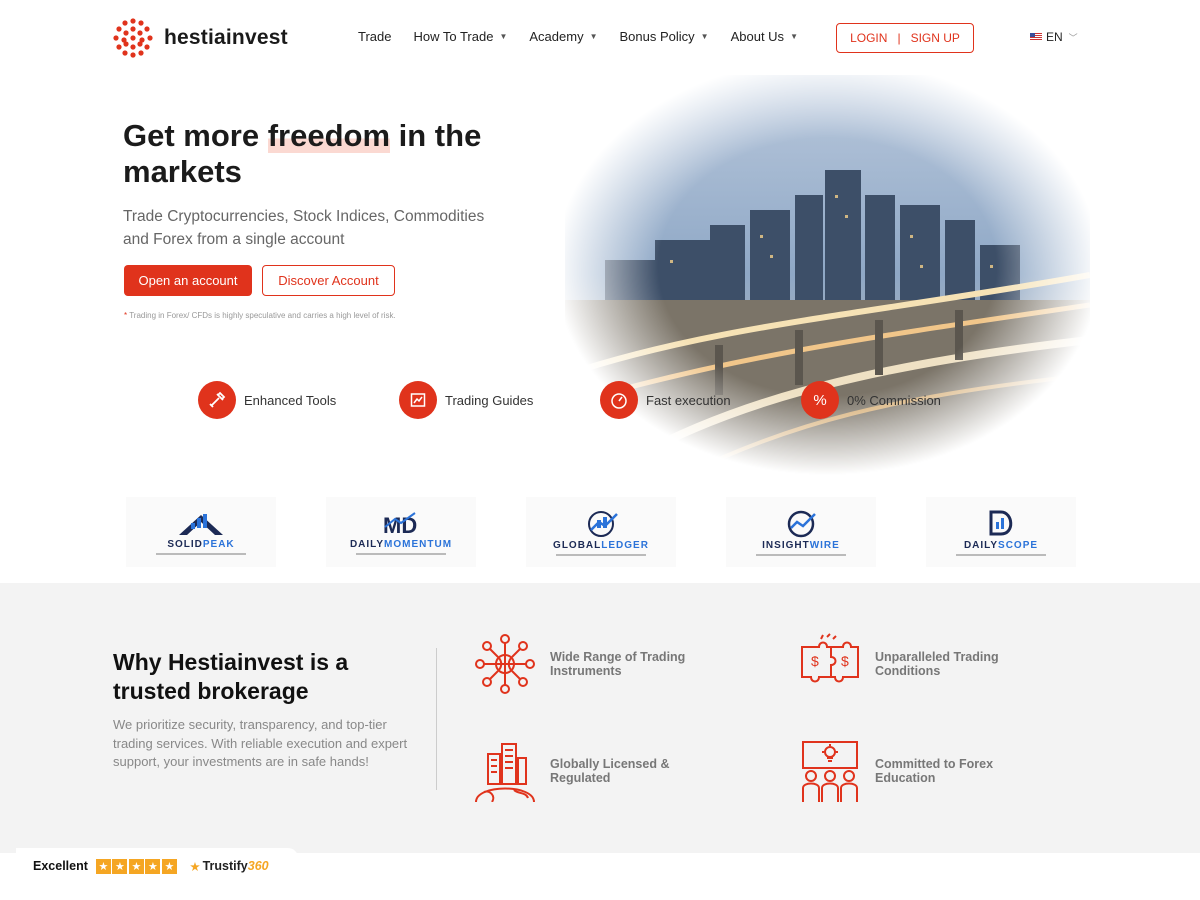 Image resolution: width=1200 pixels, height=900 pixels. What do you see at coordinates (231, 676) in the screenshot?
I see `why-title: Why Hestiainvest is a trusted brokerage` at bounding box center [231, 676].